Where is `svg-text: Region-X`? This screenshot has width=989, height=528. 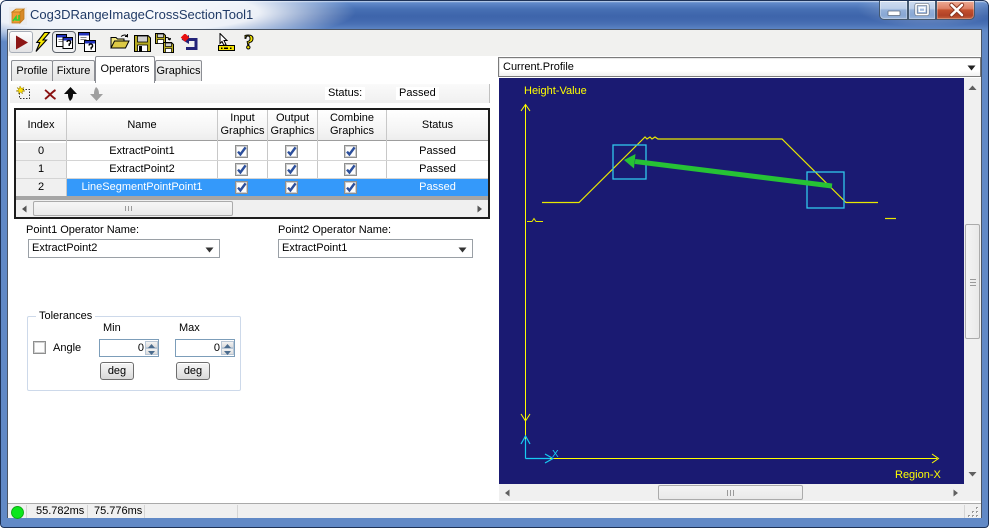
svg-text: Region-X is located at coordinates (918, 475).